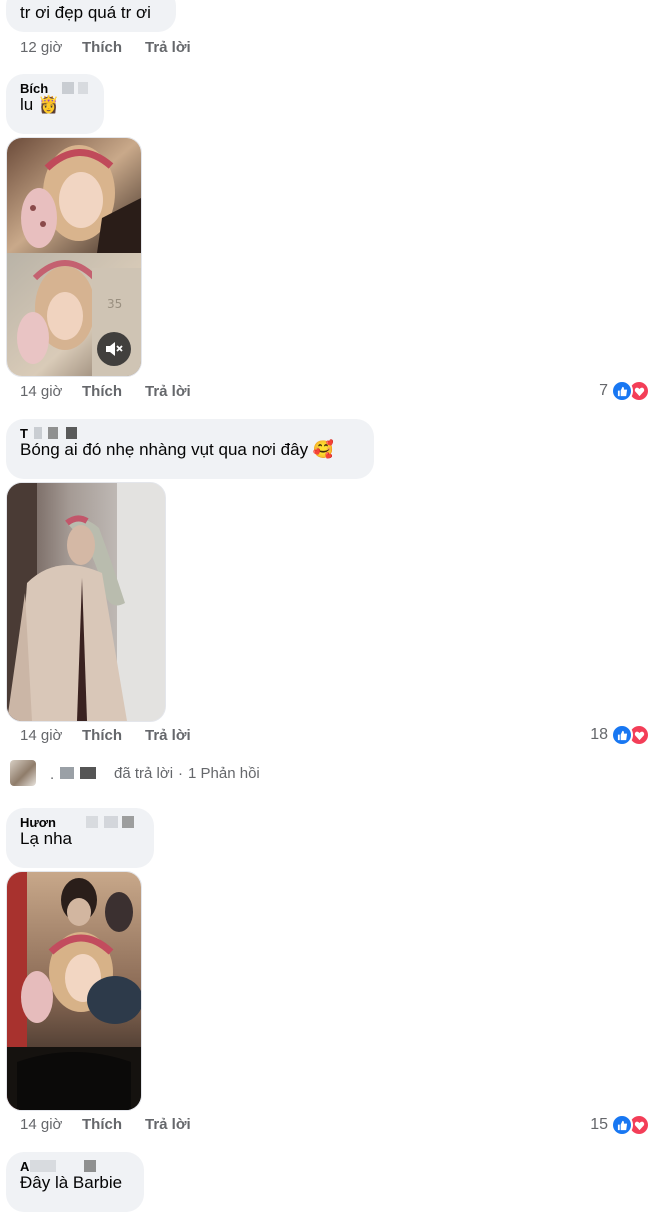  I want to click on comment-bubble: Bích lu 👸, so click(55, 104).